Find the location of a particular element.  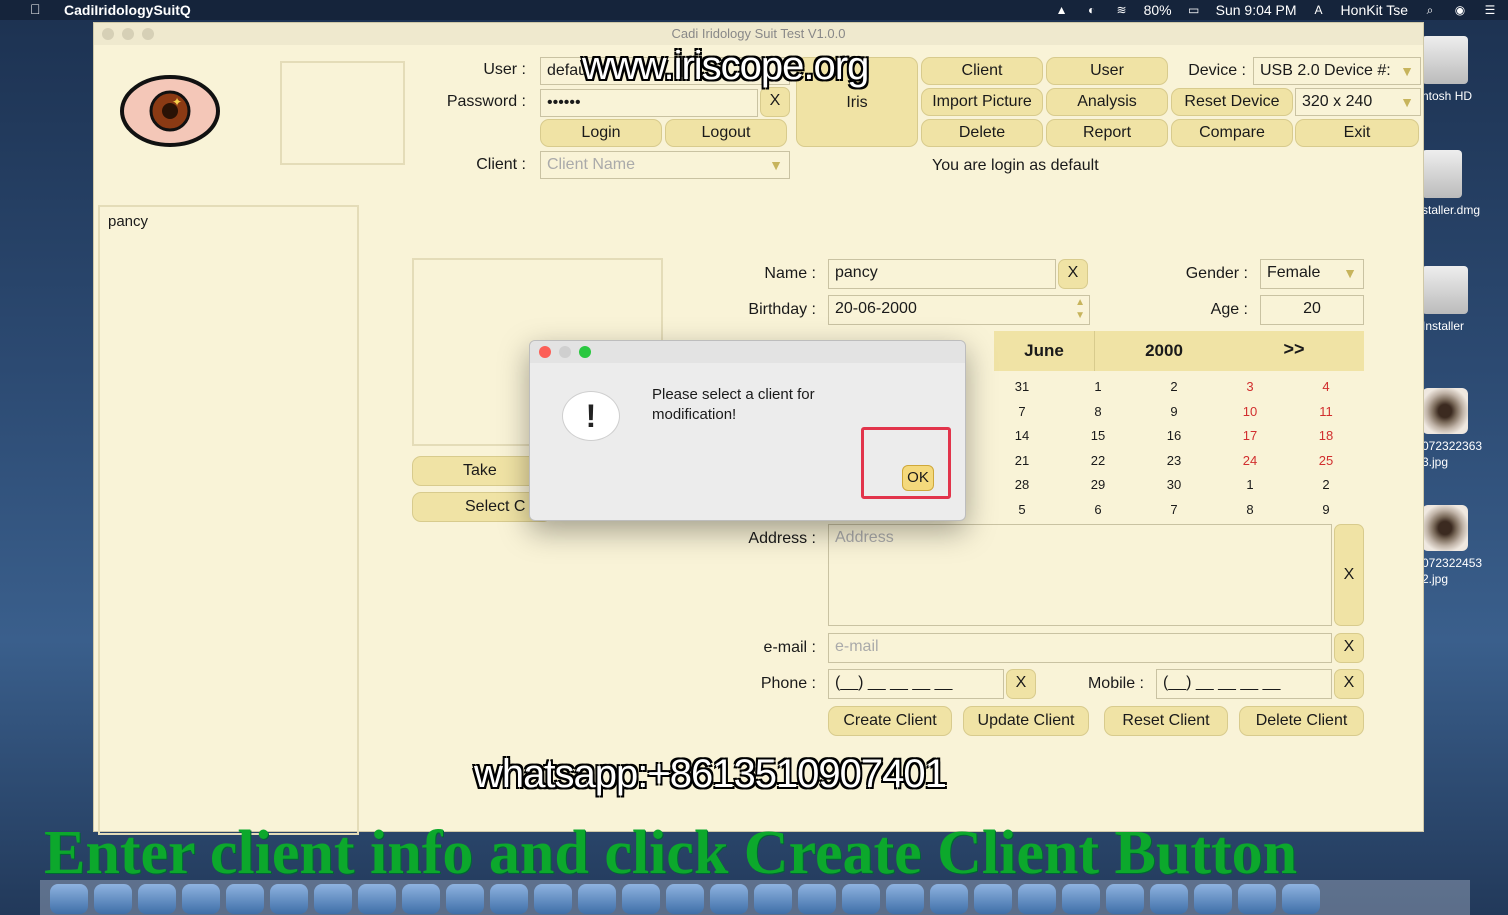

stepper-icon: ▲ ▼ is located at coordinates (1080, 309).